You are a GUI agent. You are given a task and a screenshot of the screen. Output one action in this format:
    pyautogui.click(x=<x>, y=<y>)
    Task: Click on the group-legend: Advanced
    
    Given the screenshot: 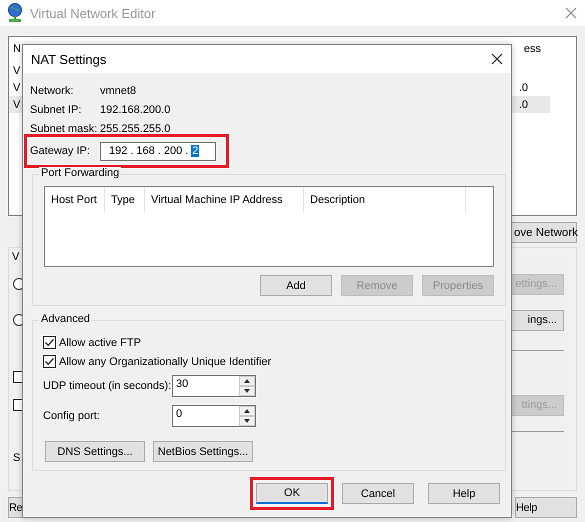 What is the action you would take?
    pyautogui.click(x=65, y=319)
    